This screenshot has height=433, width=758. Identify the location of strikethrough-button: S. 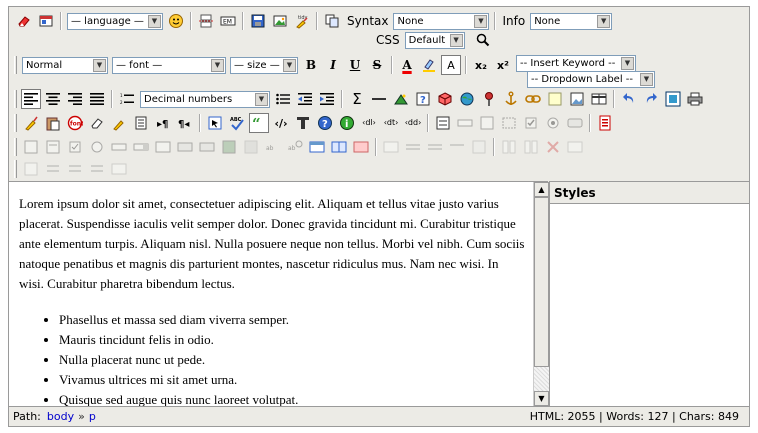
(377, 65).